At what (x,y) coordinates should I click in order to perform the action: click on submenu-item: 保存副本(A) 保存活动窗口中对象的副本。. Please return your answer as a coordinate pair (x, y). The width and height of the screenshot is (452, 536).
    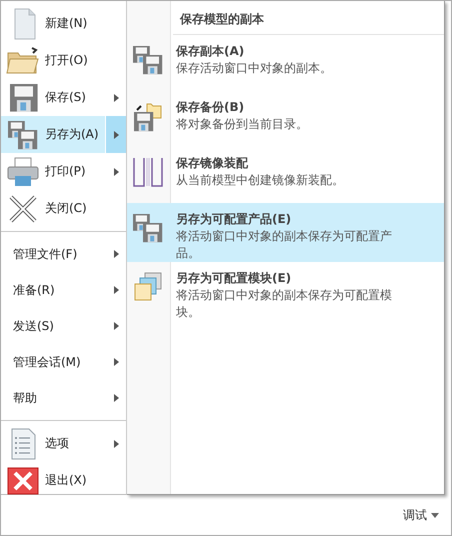
    Looking at the image, I should click on (285, 63).